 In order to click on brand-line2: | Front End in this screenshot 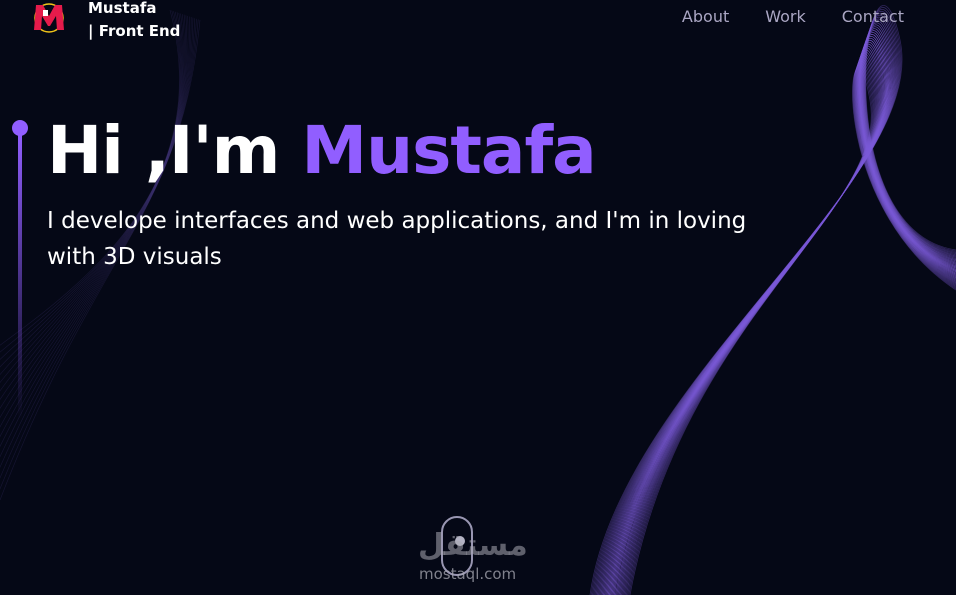, I will do `click(134, 31)`.